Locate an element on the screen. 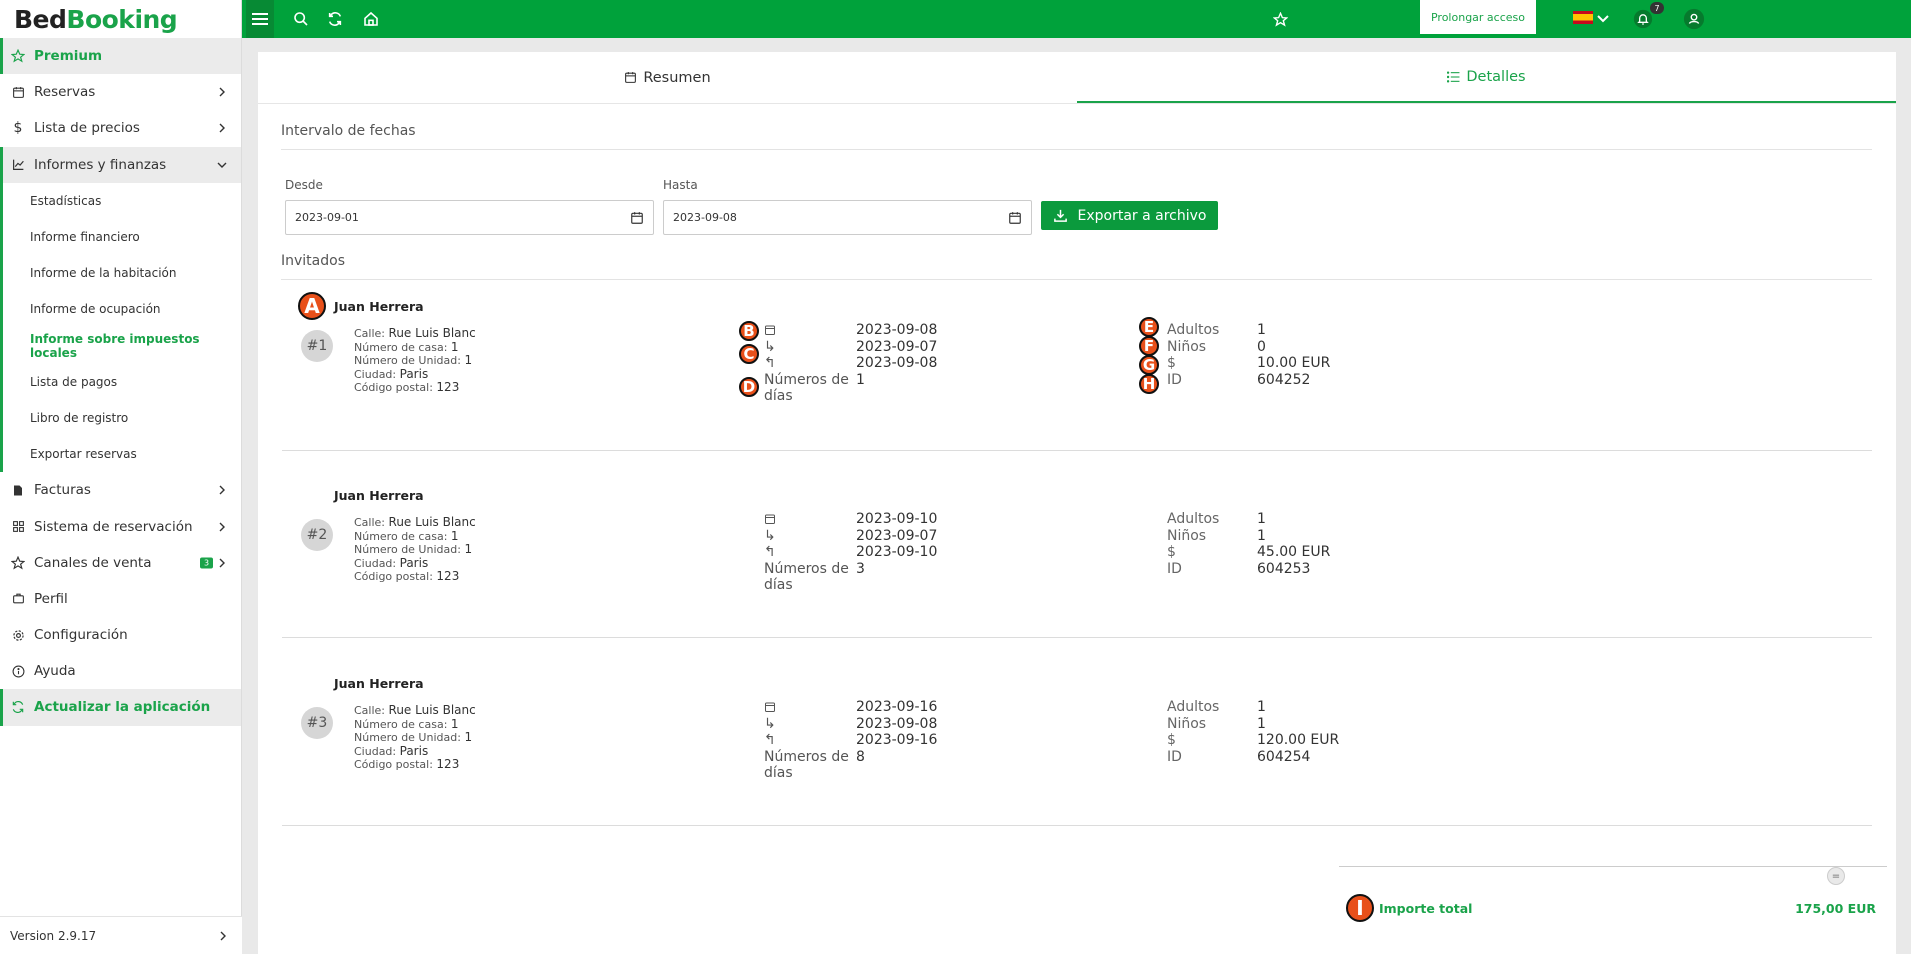 The height and width of the screenshot is (954, 1911). unit-value: 1 is located at coordinates (468, 549).